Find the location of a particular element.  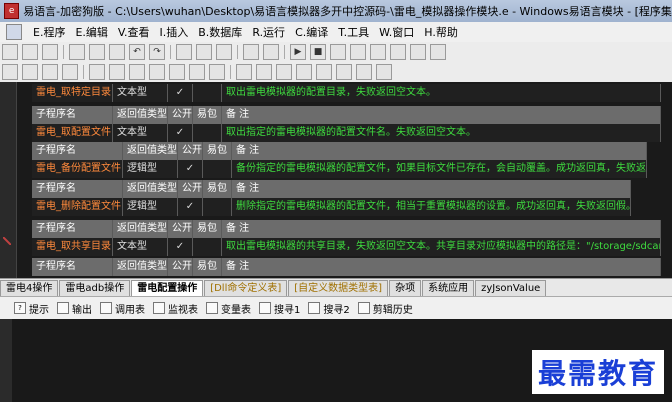

menu-compile: C.编译 is located at coordinates (311, 32).